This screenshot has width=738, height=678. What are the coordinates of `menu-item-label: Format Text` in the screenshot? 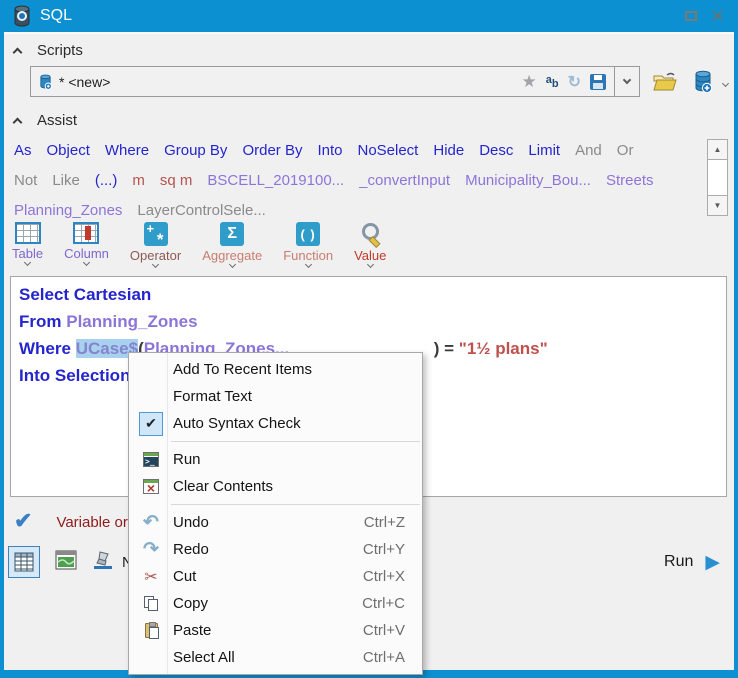 It's located at (212, 396).